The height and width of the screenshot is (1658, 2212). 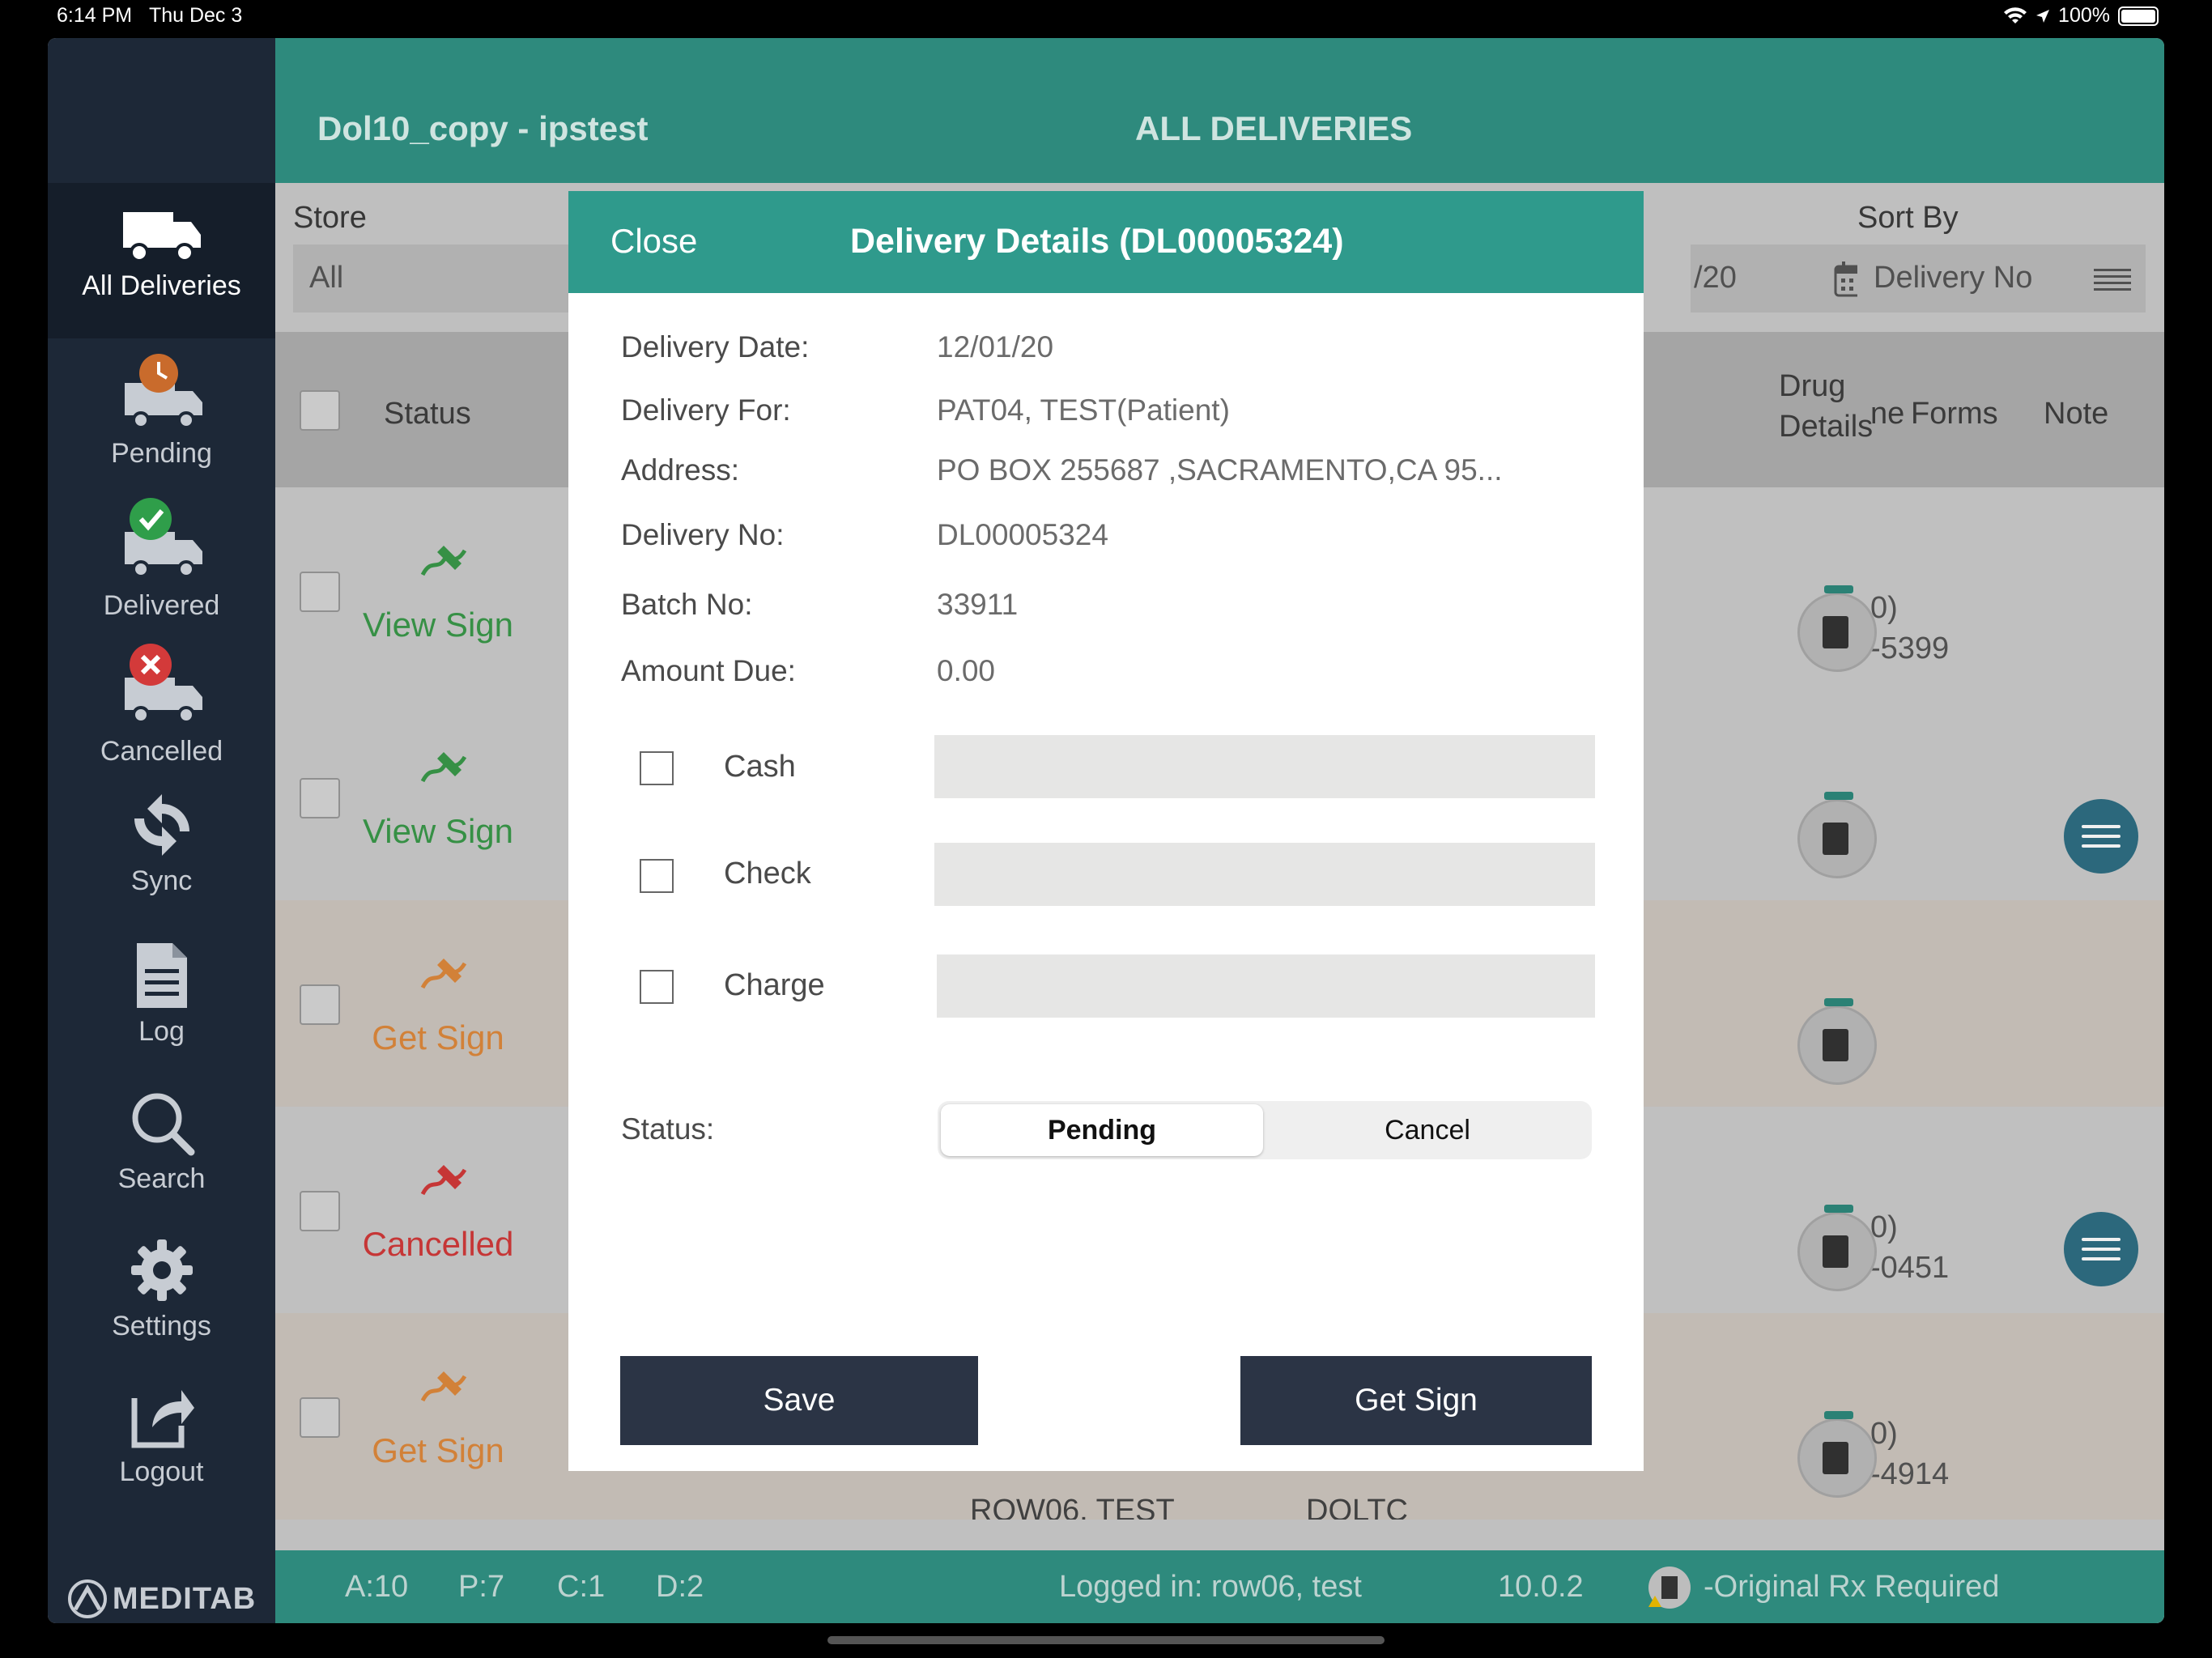 I want to click on app-title: Dol10_copy - ipstest, so click(x=483, y=128).